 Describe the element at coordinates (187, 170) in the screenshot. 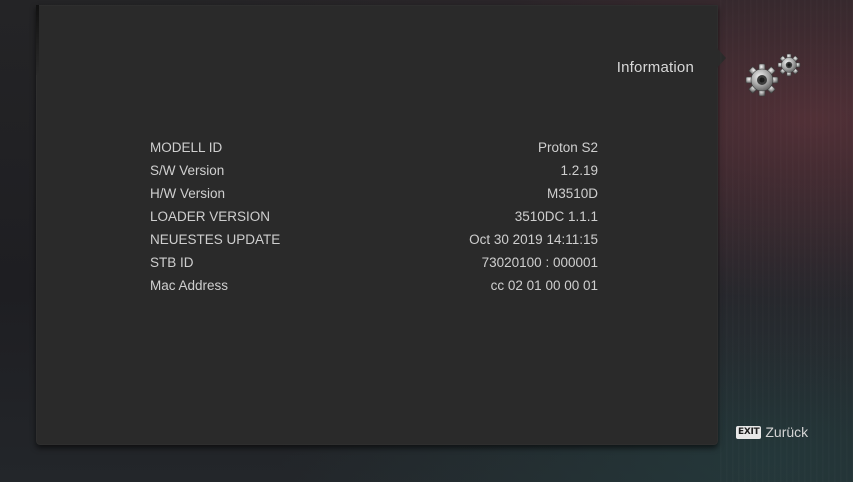

I see `info-label: S/W Version` at that location.